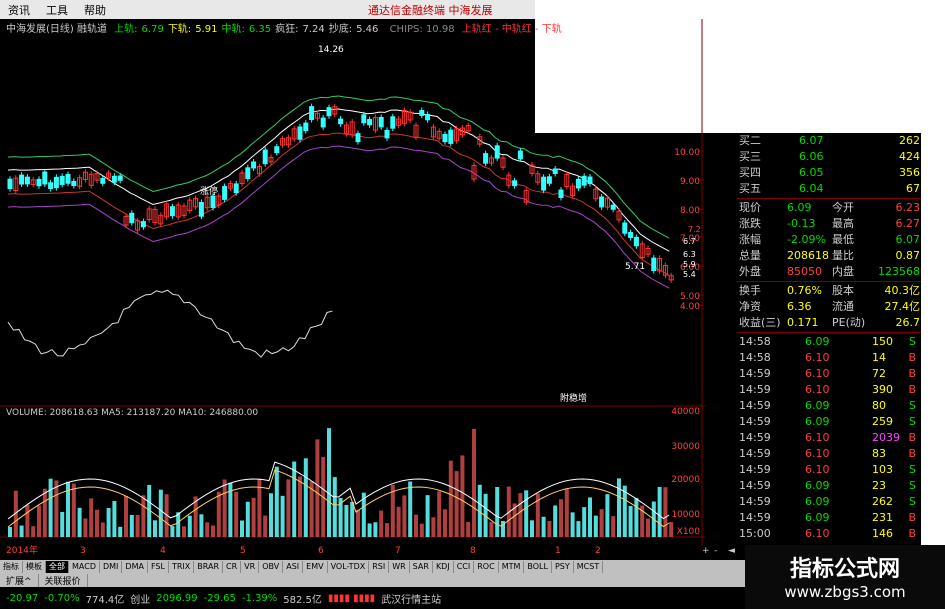 The width and height of the screenshot is (945, 609). Describe the element at coordinates (232, 567) in the screenshot. I see `tab-cr: CR` at that location.